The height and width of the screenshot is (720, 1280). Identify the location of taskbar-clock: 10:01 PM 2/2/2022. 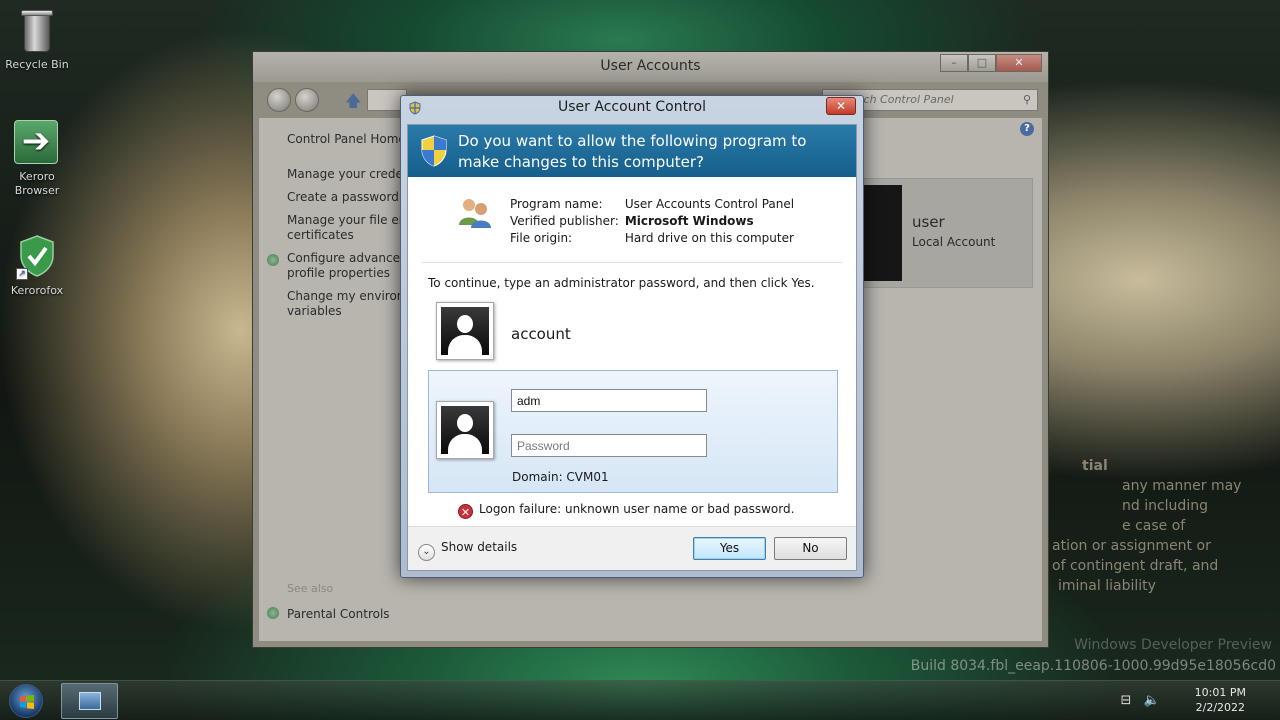
(1220, 700).